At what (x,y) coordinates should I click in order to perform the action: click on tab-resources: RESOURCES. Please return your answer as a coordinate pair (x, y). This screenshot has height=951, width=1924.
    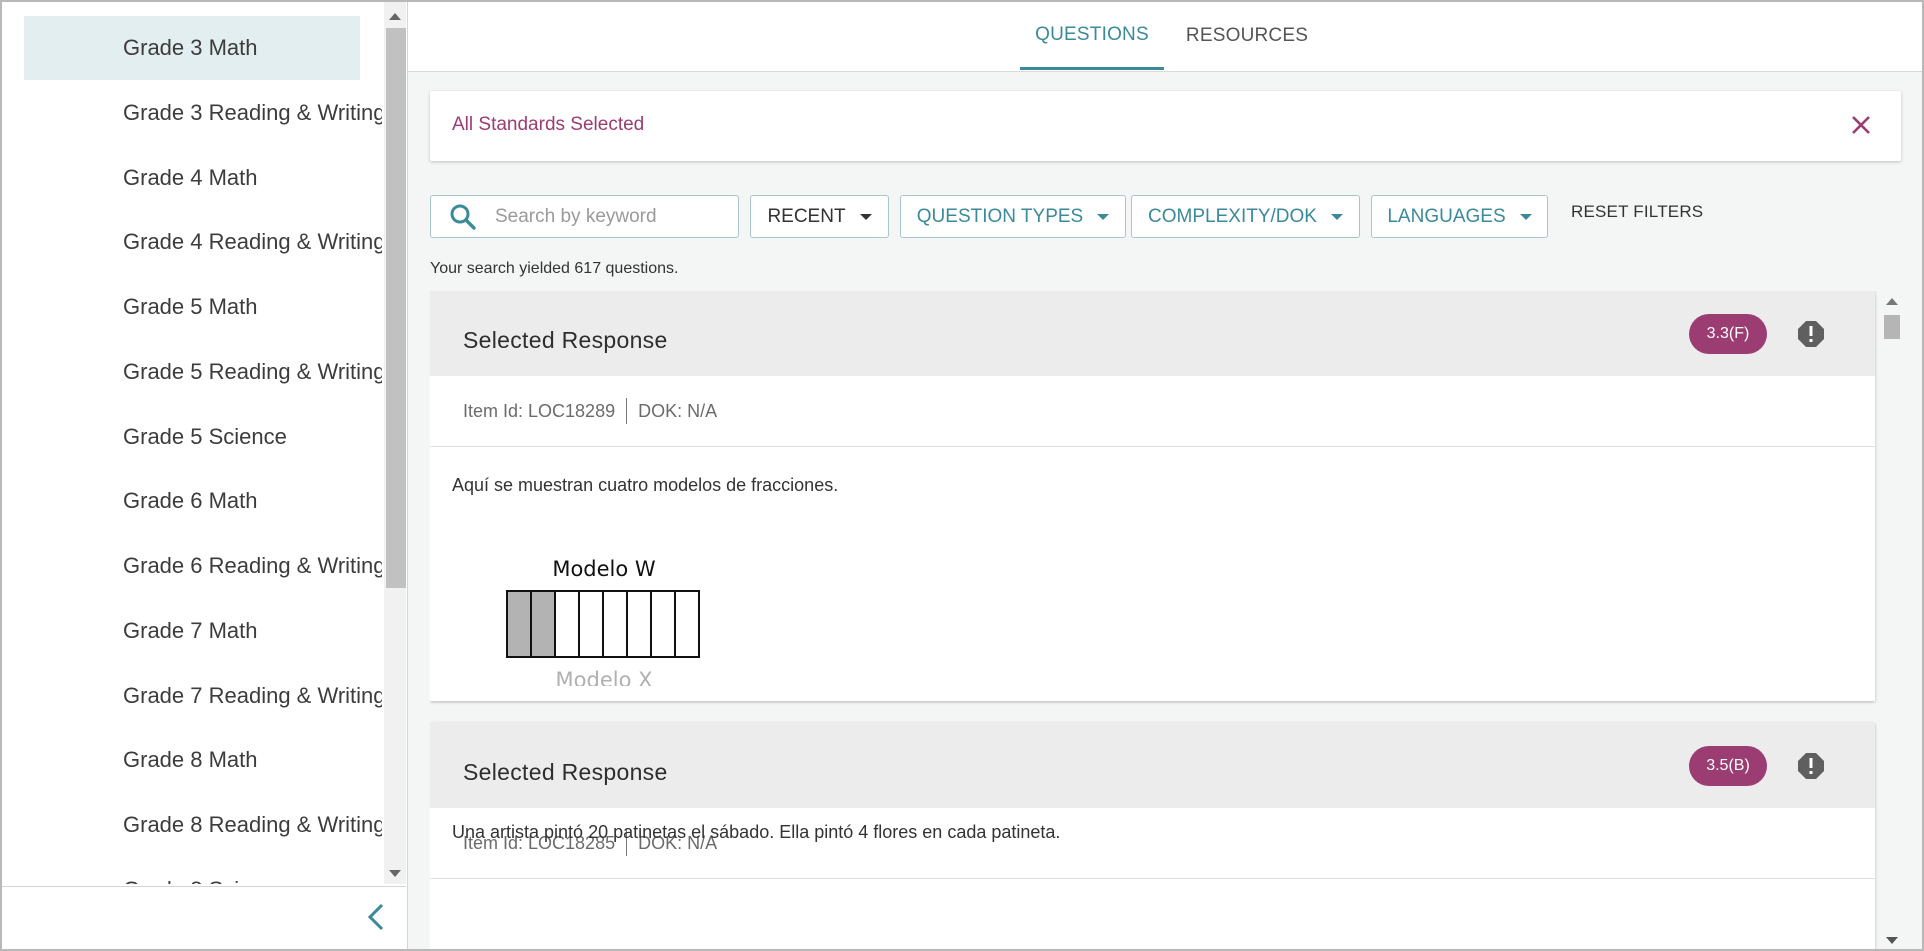
    Looking at the image, I should click on (1247, 36).